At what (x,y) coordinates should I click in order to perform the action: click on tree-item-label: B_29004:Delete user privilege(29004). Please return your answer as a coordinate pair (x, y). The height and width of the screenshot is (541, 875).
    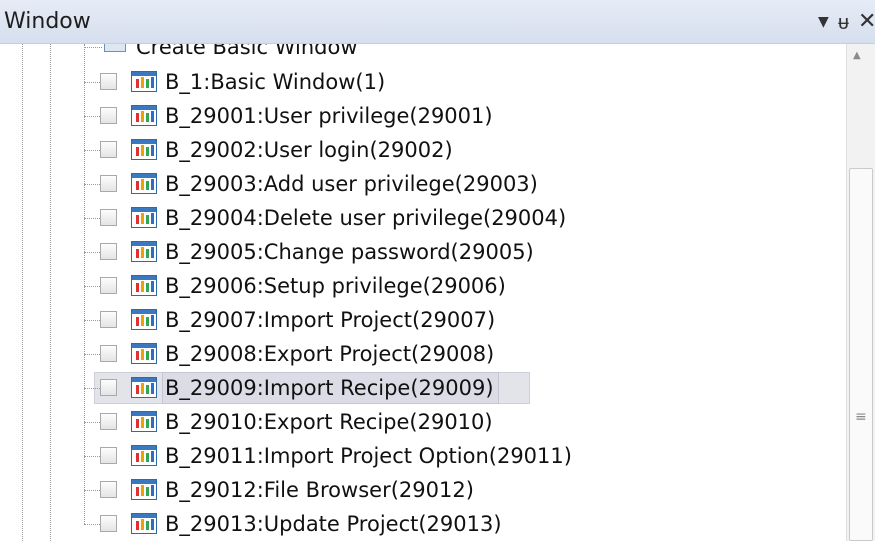
    Looking at the image, I should click on (366, 218).